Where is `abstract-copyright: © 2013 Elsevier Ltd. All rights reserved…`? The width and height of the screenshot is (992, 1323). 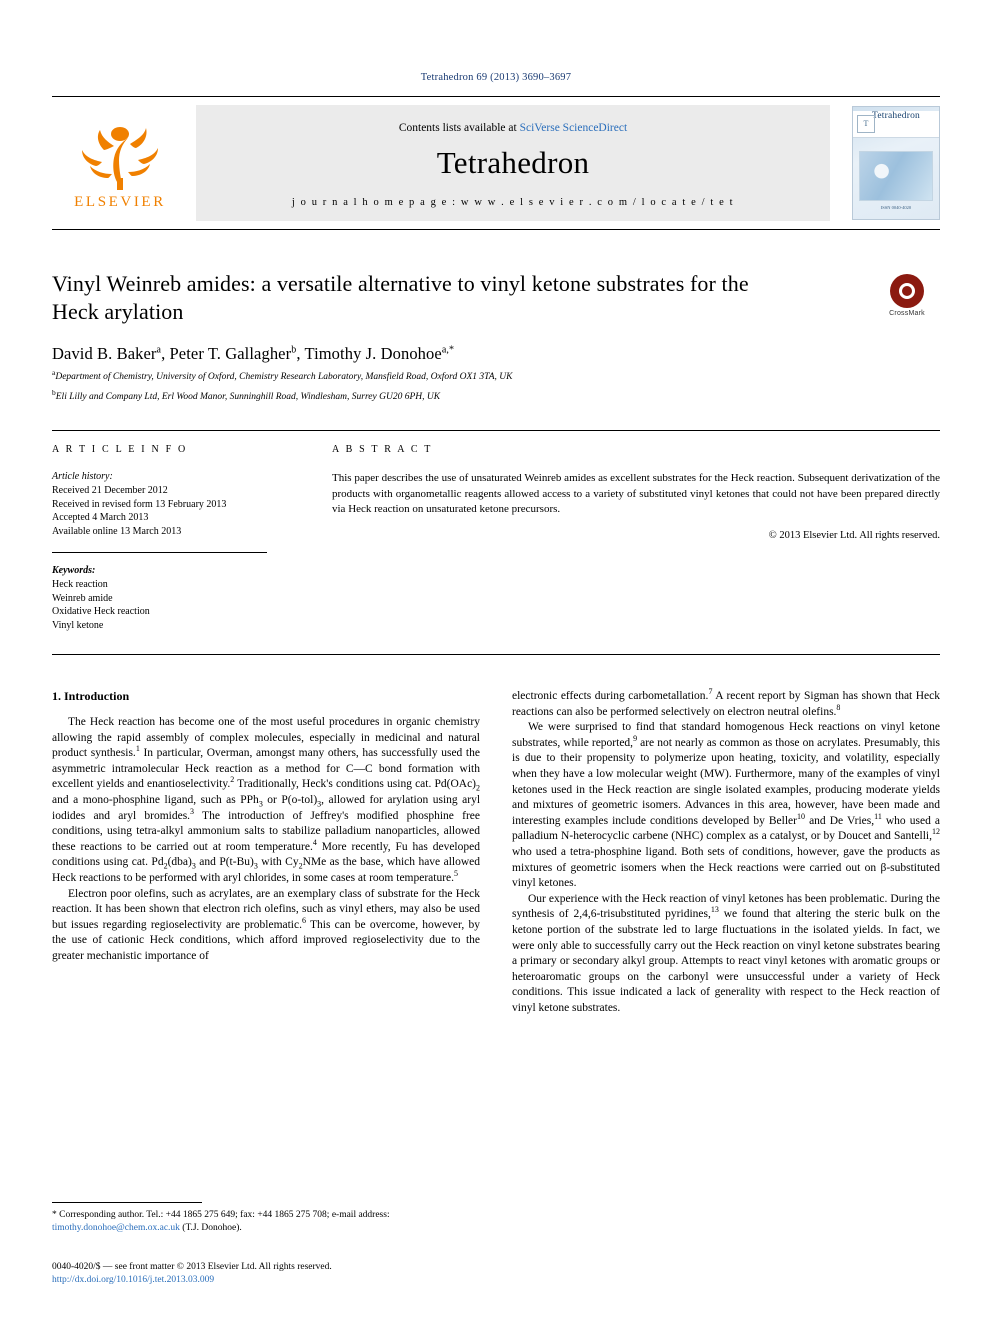 abstract-copyright: © 2013 Elsevier Ltd. All rights reserved… is located at coordinates (854, 535).